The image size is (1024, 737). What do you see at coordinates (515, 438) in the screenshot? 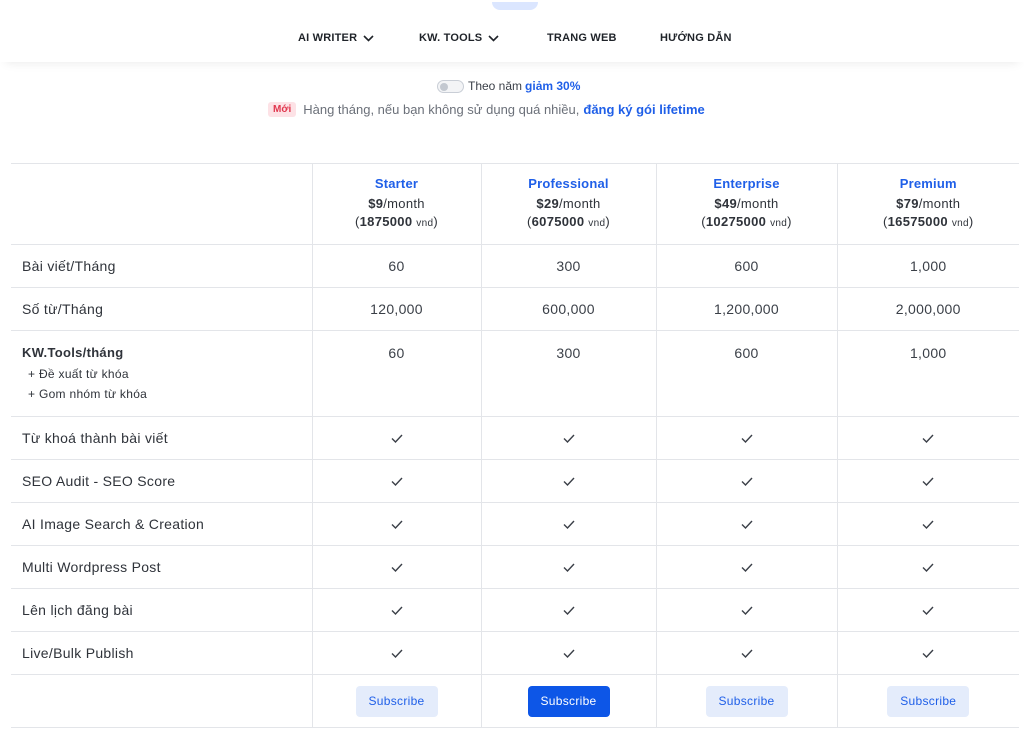
I see `table-row: Từ khoá thành bài viết` at bounding box center [515, 438].